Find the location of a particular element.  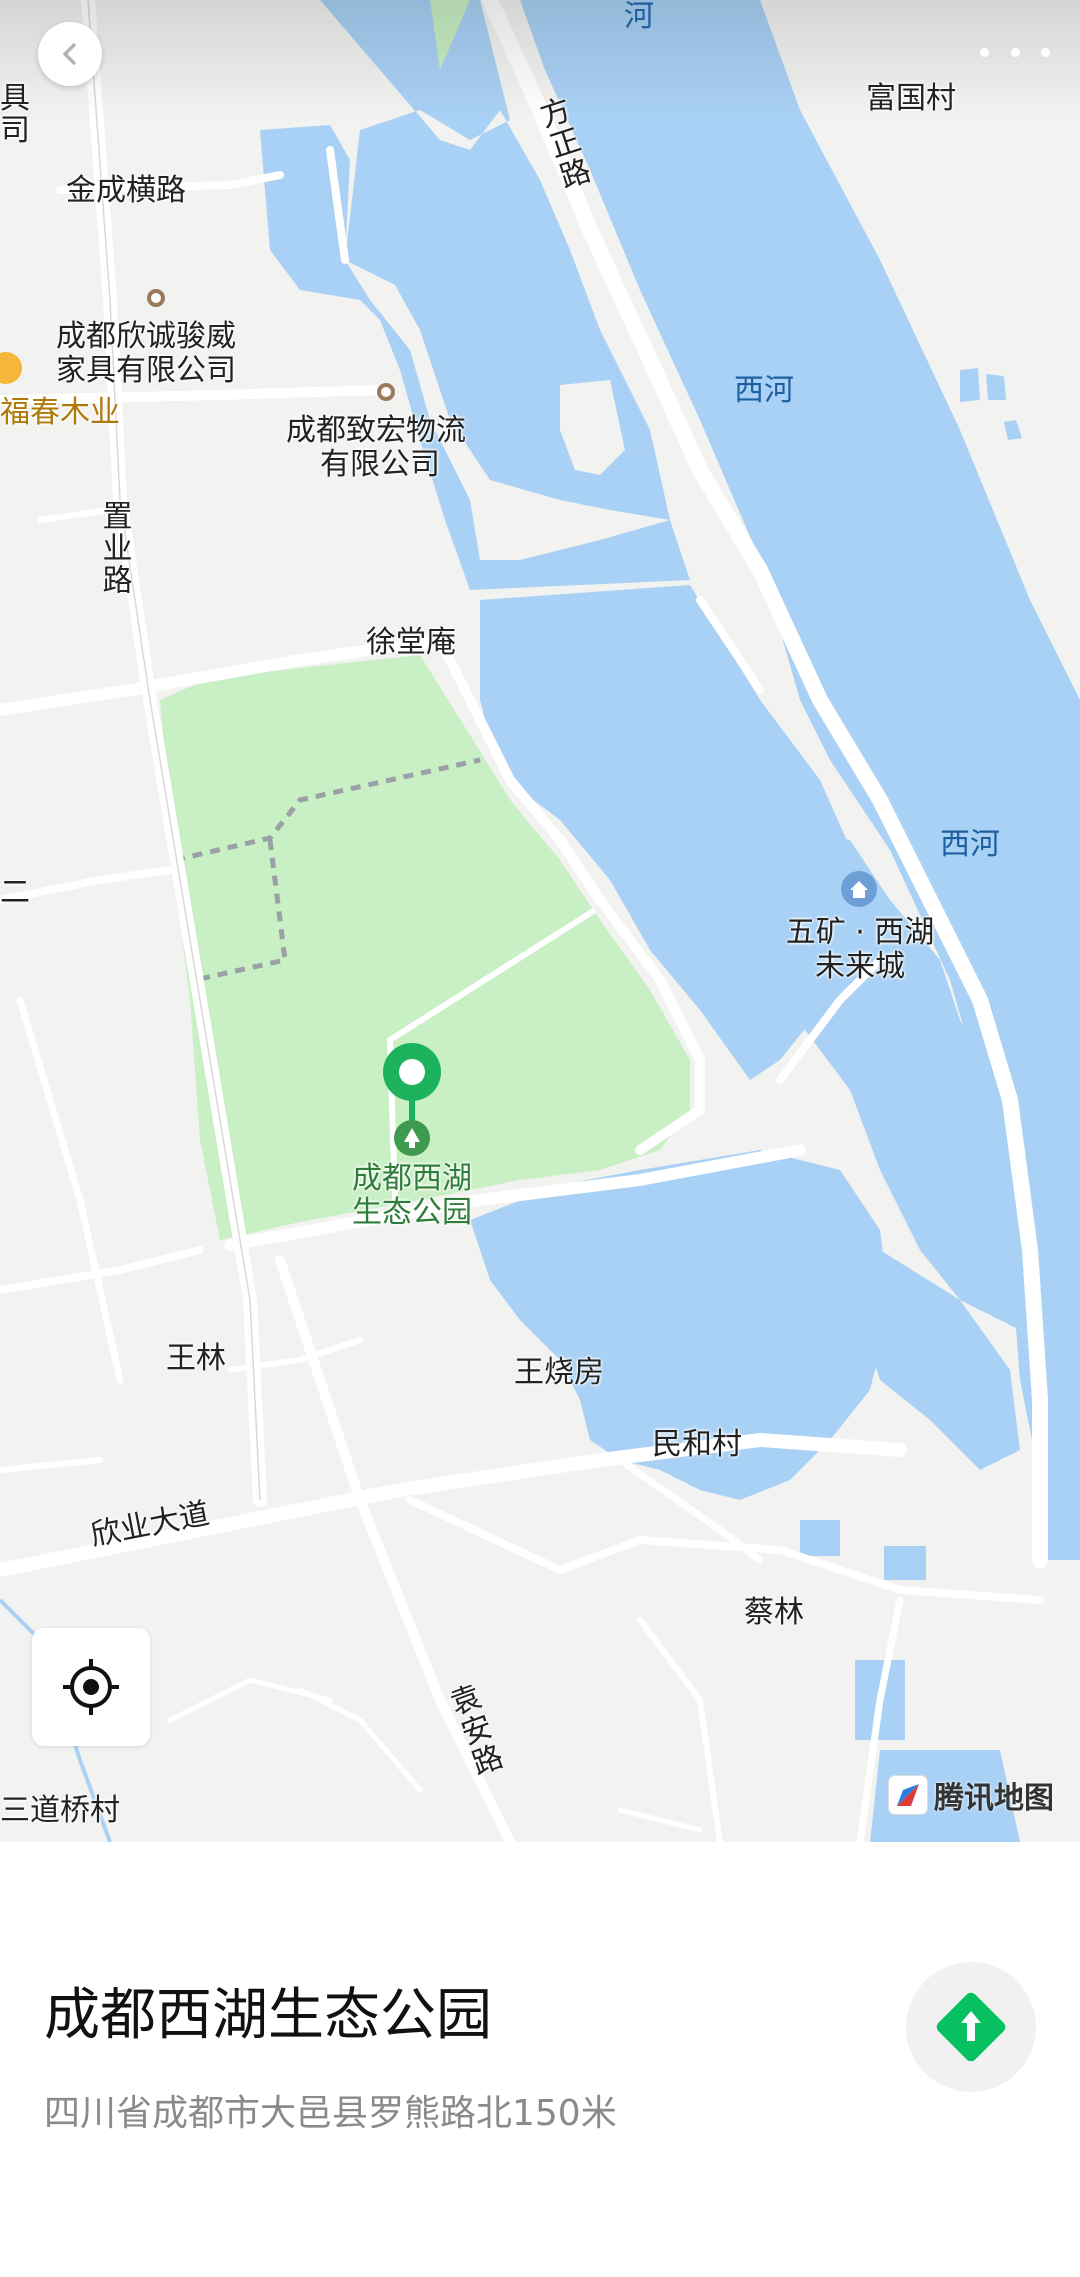

map-label-poi: 五矿 · 西湖 is located at coordinates (860, 933).